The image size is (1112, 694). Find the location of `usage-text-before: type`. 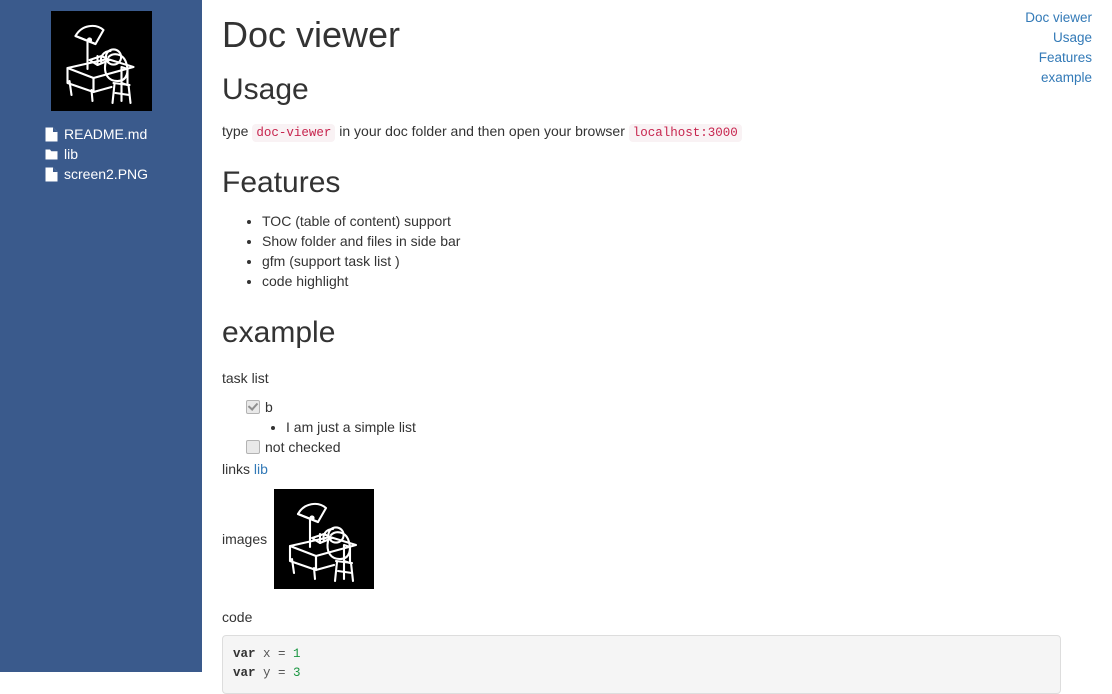

usage-text-before: type is located at coordinates (235, 131).